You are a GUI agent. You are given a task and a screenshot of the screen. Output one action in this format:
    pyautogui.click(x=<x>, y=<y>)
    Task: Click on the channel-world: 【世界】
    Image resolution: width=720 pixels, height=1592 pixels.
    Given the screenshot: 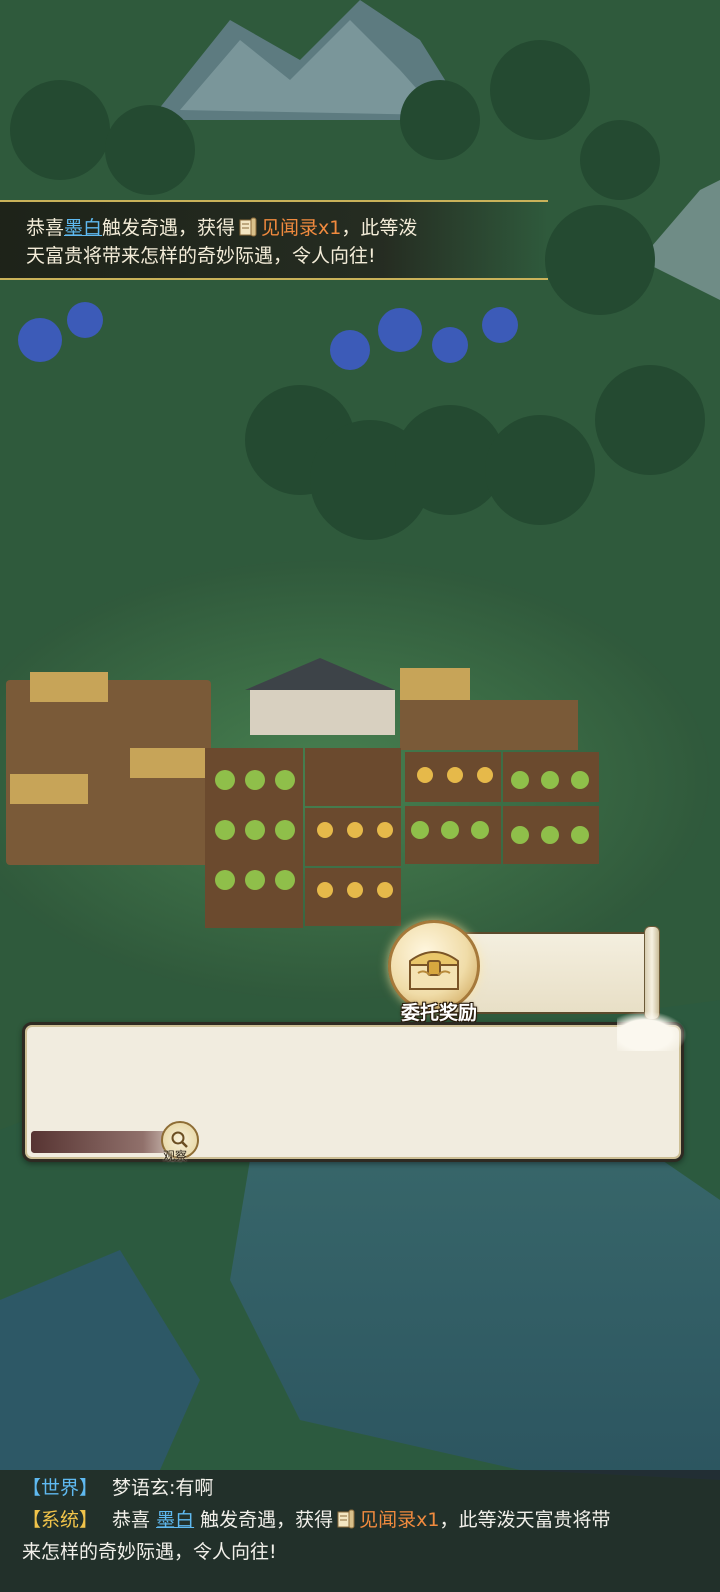 What is the action you would take?
    pyautogui.click(x=60, y=1488)
    